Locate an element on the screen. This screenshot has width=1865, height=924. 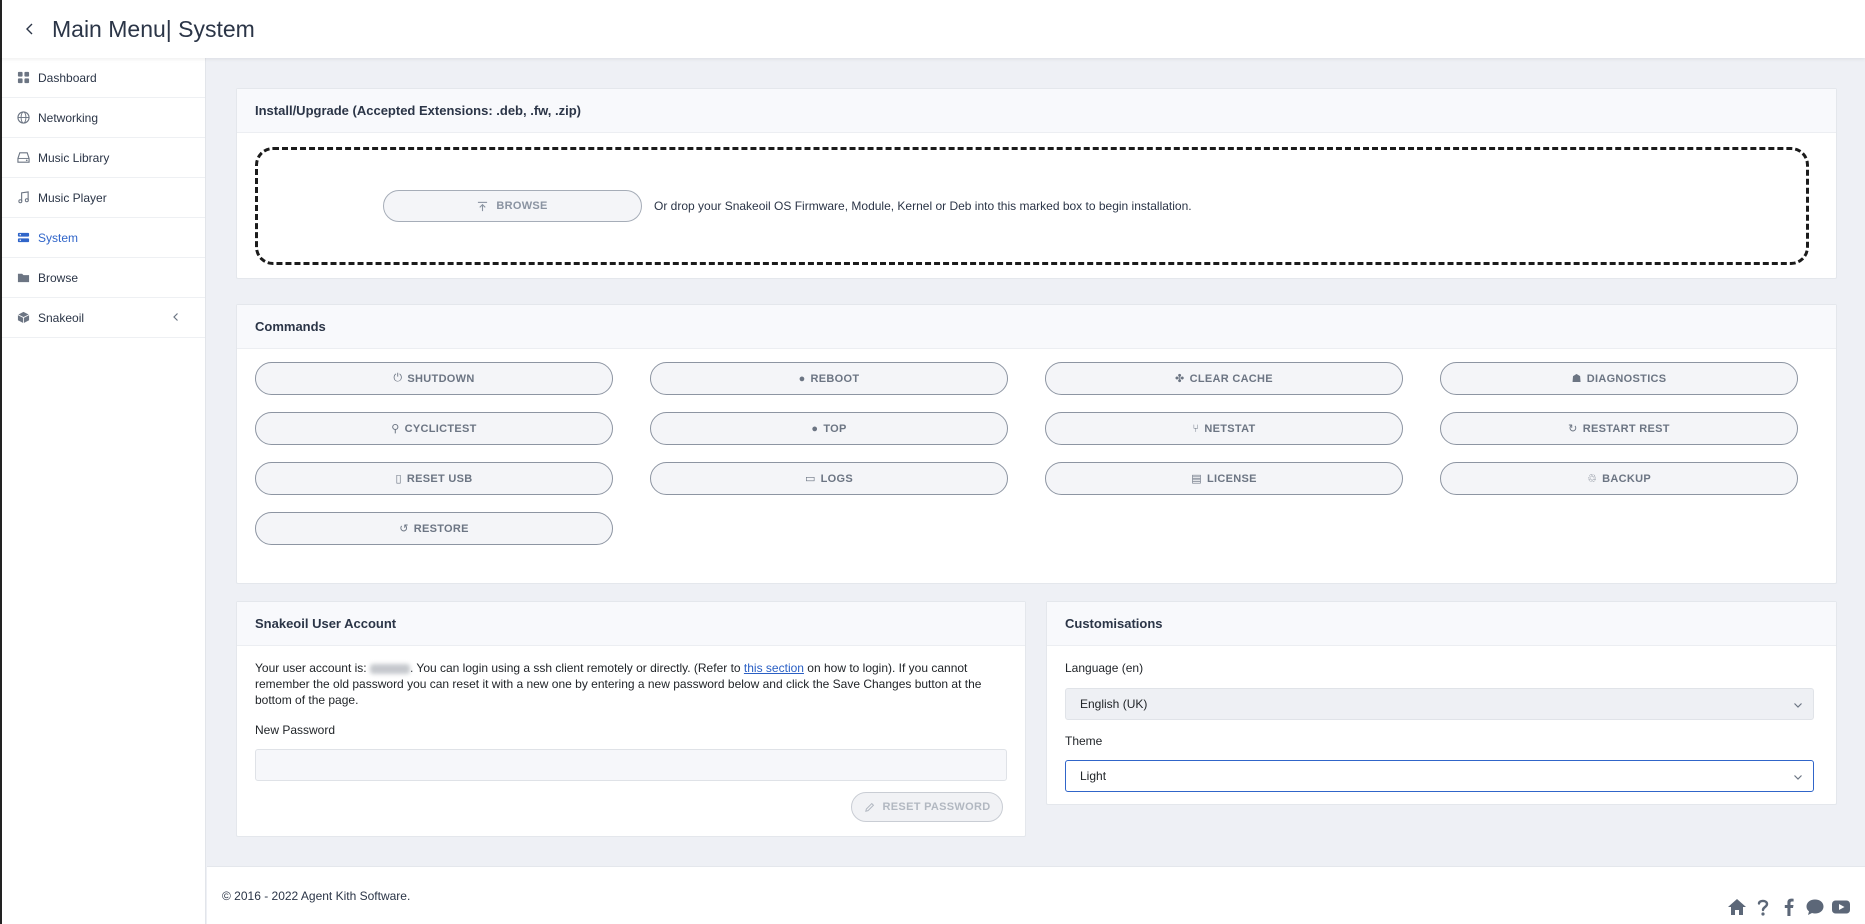
sidebar-item-label: Browse is located at coordinates (58, 277).